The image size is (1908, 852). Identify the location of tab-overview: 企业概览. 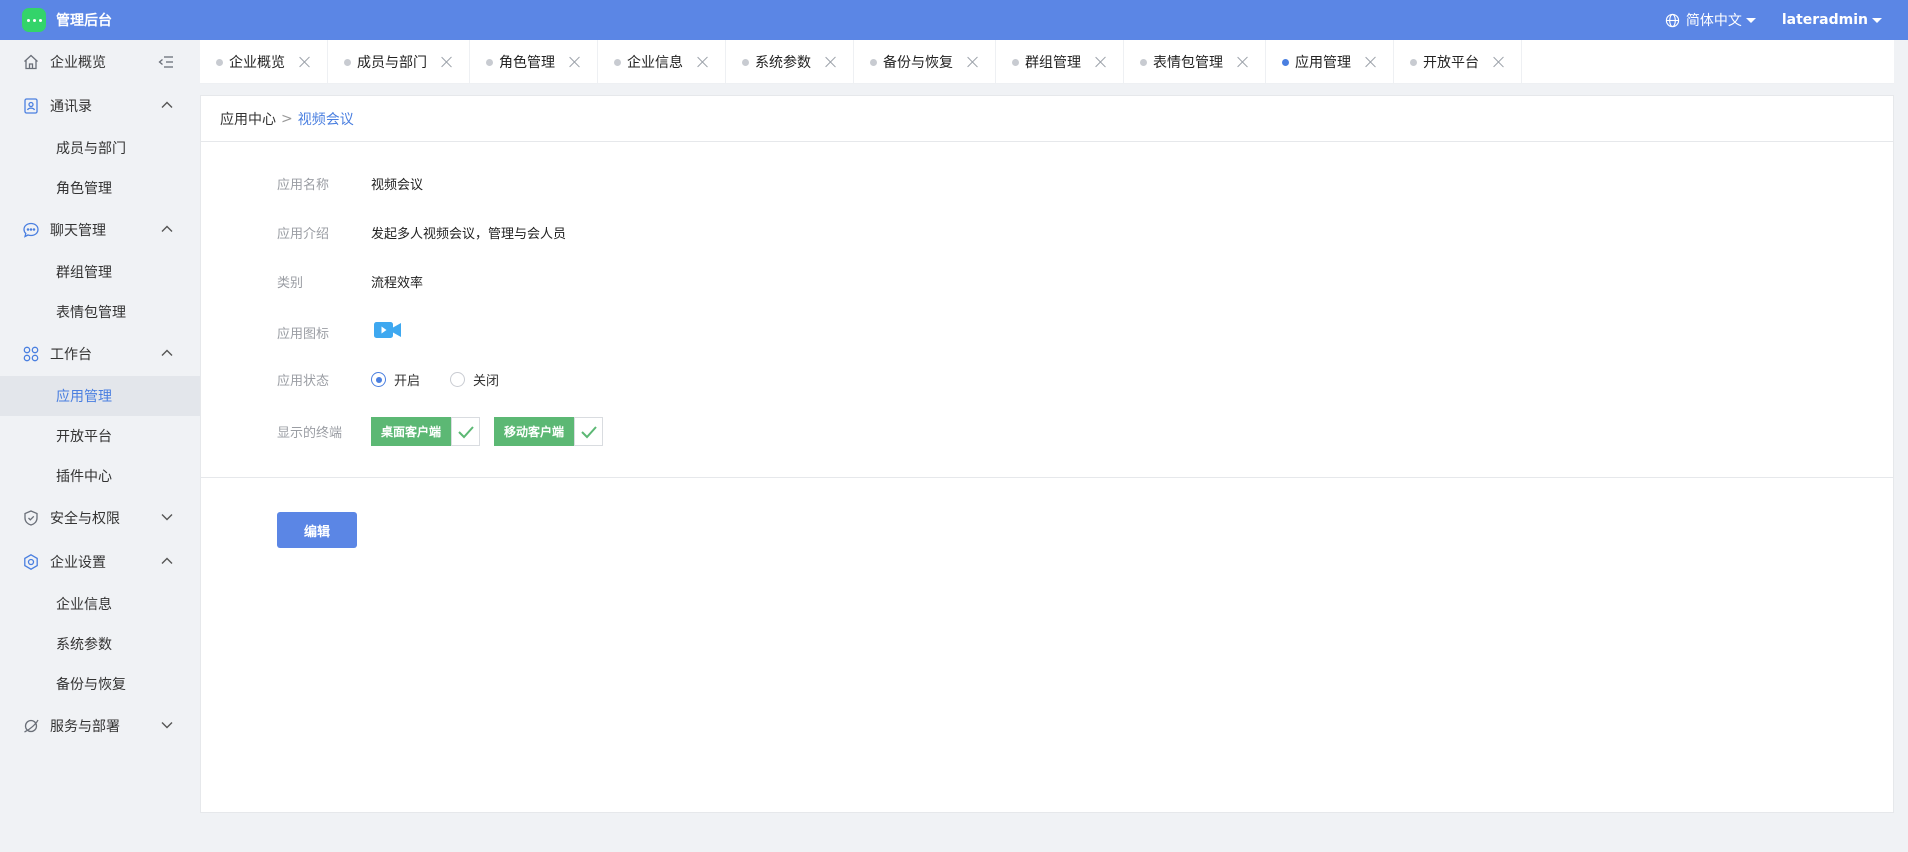
(264, 62).